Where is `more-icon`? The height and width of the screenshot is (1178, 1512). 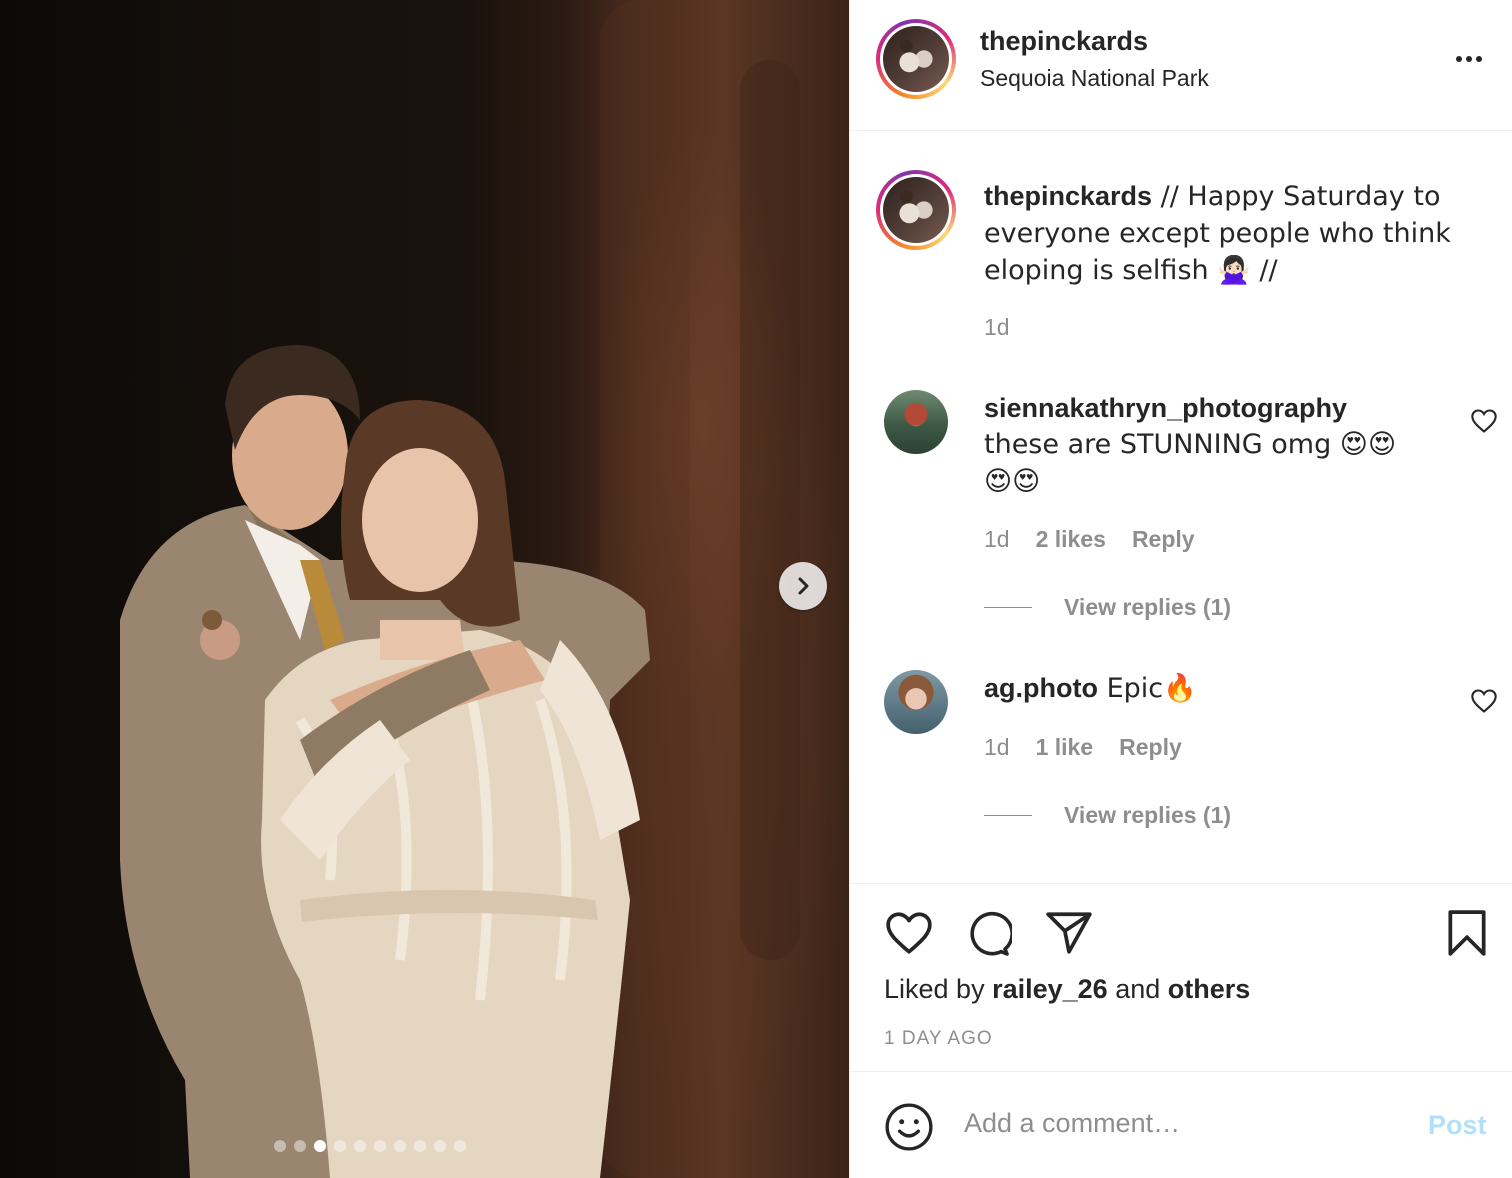
more-icon is located at coordinates (1469, 59).